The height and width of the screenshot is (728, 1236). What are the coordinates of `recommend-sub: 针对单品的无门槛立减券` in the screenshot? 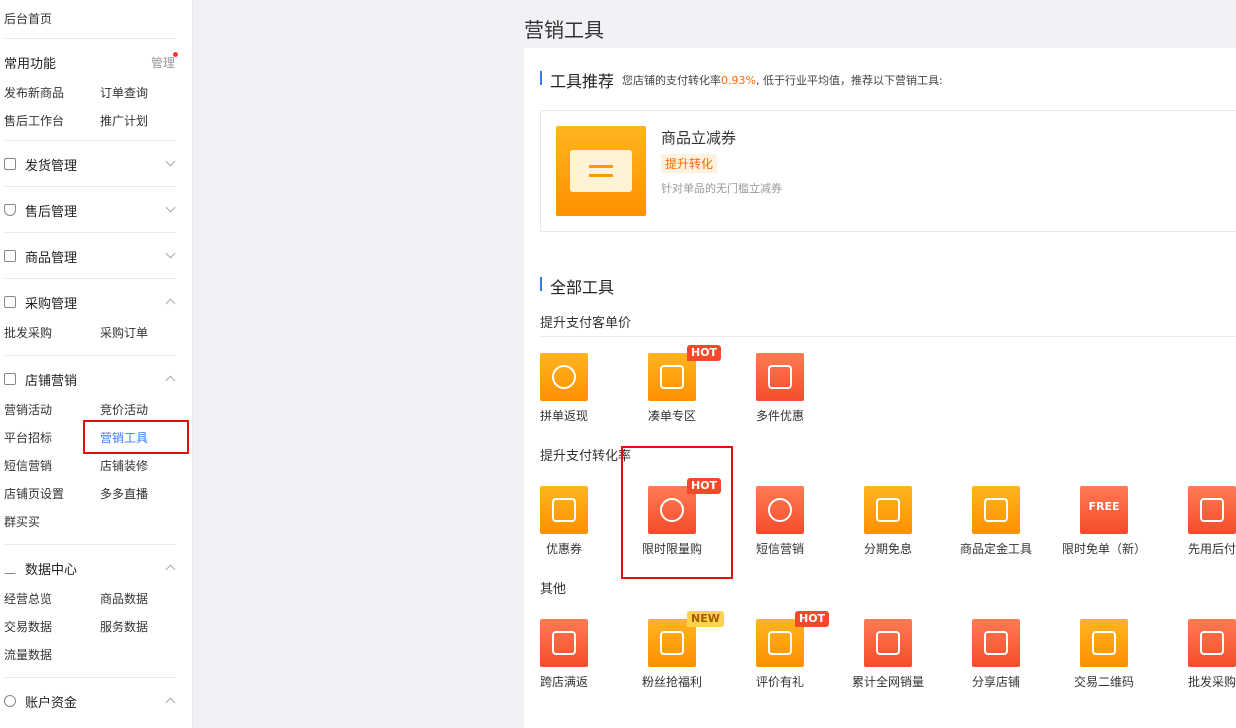 It's located at (721, 188).